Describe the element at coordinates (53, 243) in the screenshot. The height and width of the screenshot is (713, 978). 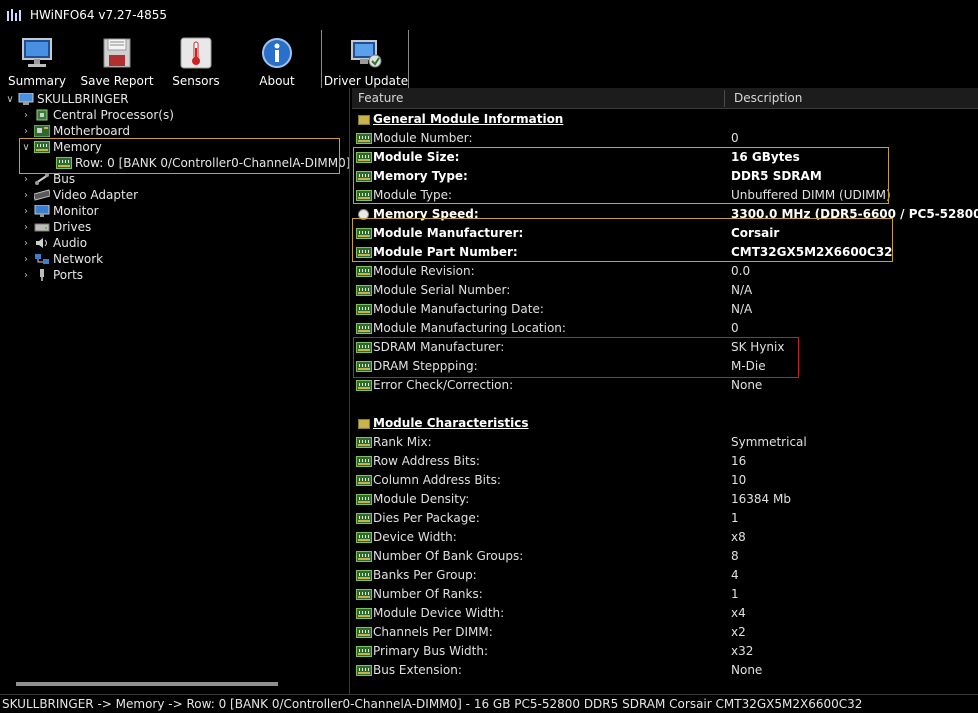
I see `tree-item-audio: › Audio` at that location.